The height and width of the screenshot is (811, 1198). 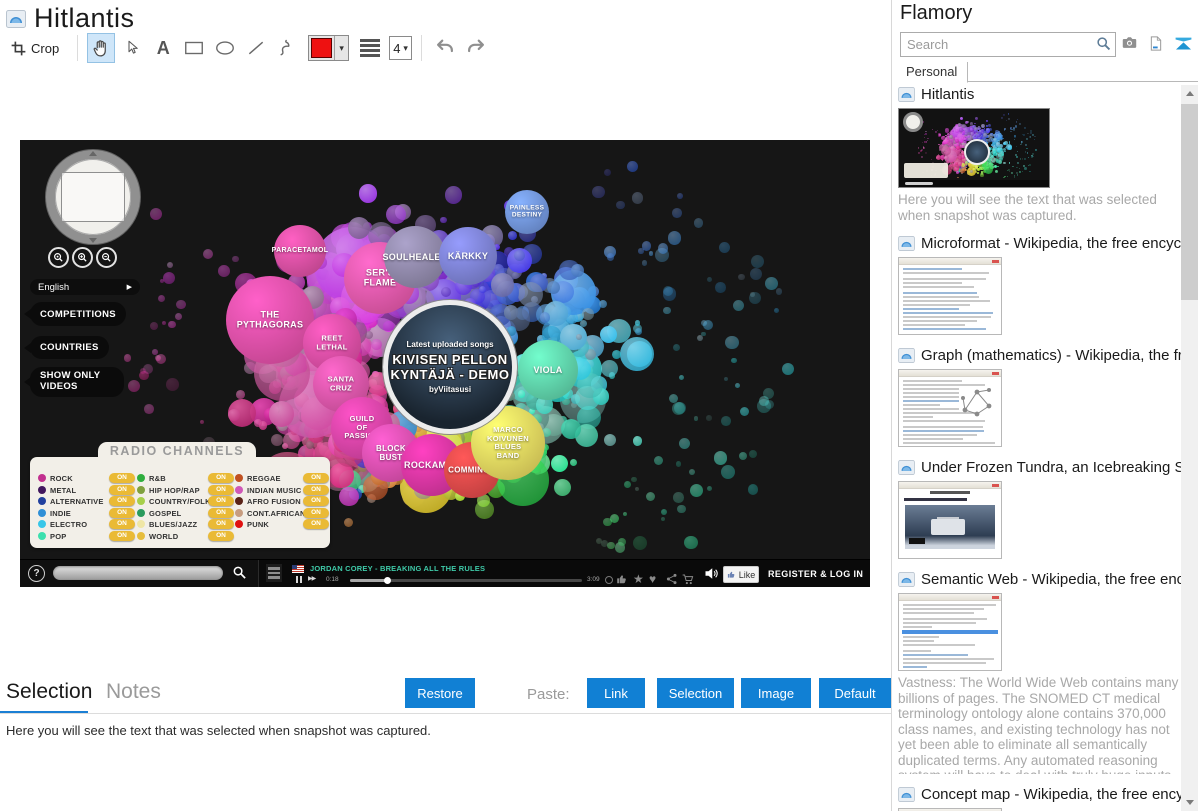 What do you see at coordinates (593, 579) in the screenshot?
I see `duration-time: 3:09` at bounding box center [593, 579].